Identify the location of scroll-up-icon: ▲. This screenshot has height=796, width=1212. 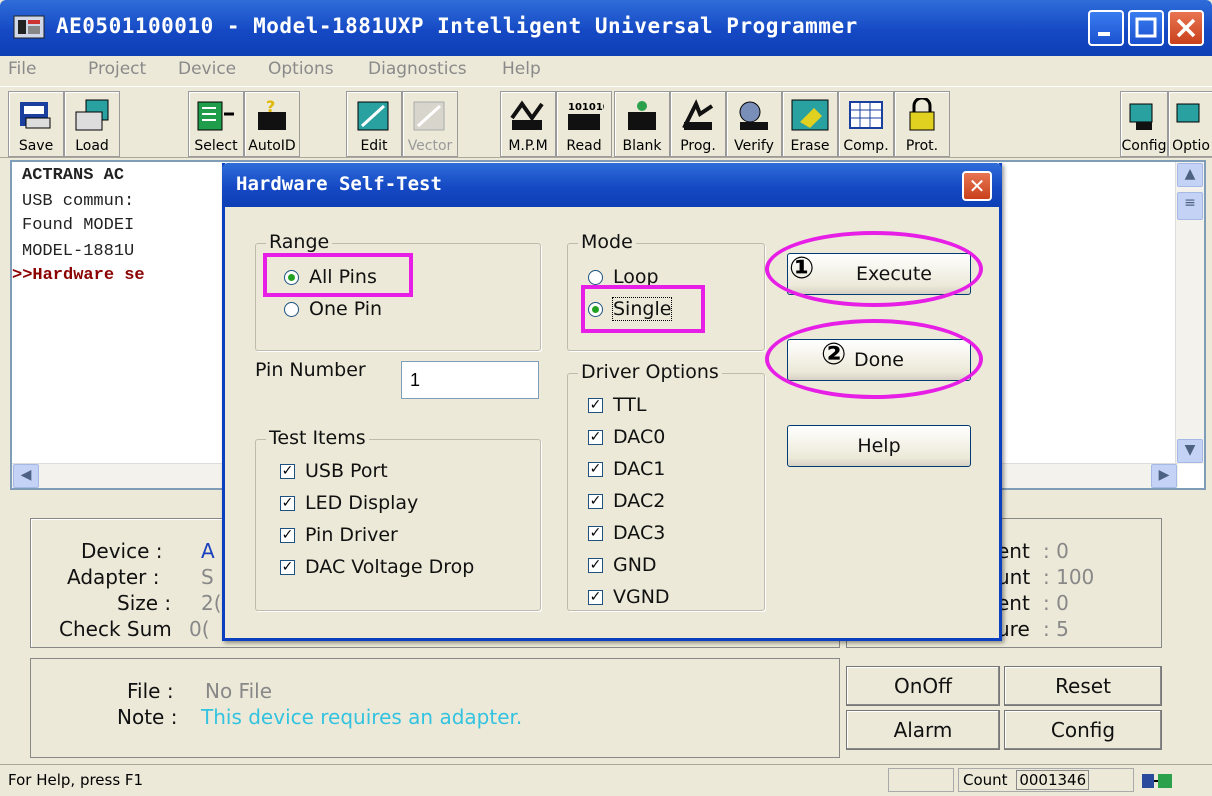
(1190, 175).